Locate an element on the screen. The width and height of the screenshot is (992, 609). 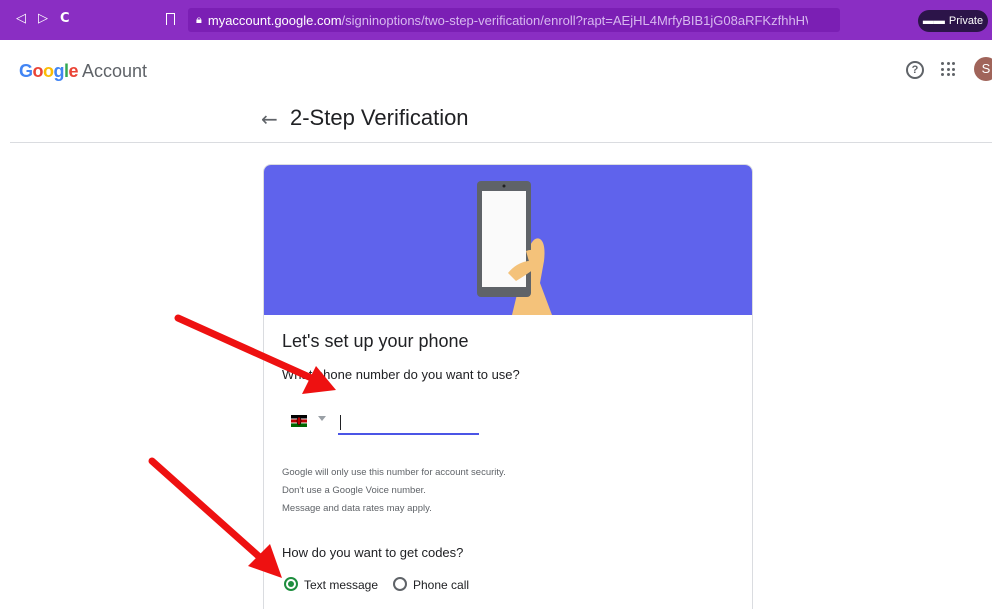
card-title: Let's set up your phone is located at coordinates (375, 341).